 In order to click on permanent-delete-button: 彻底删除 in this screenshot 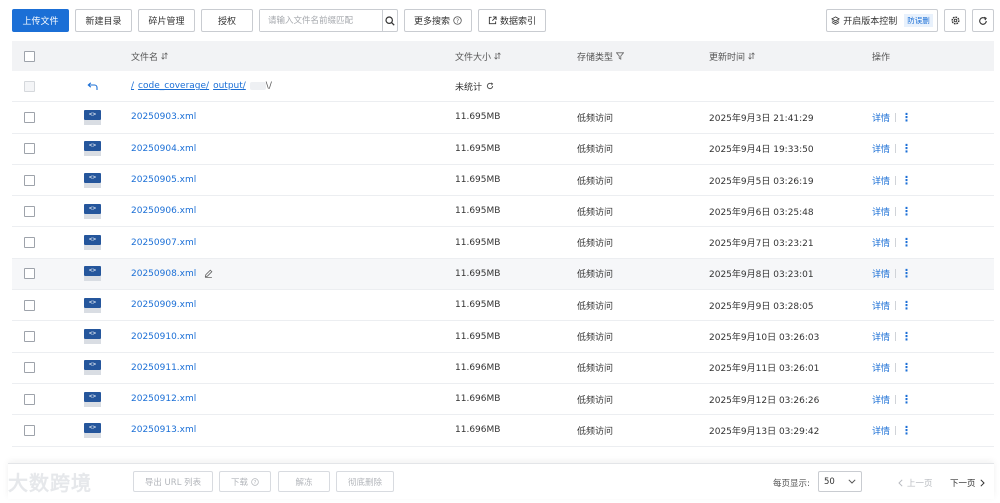, I will do `click(365, 481)`.